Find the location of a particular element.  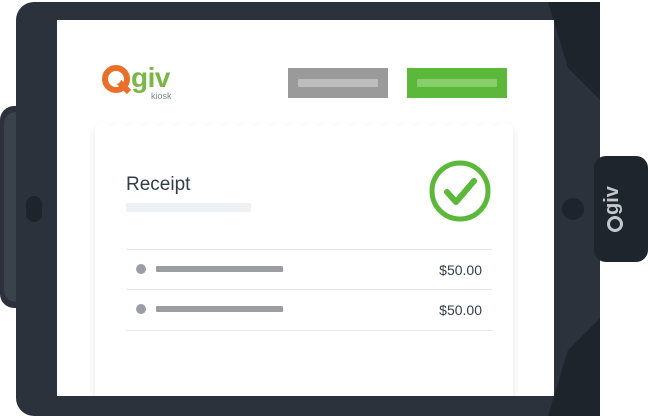

receipt-subtitle-placeholder is located at coordinates (188, 207).